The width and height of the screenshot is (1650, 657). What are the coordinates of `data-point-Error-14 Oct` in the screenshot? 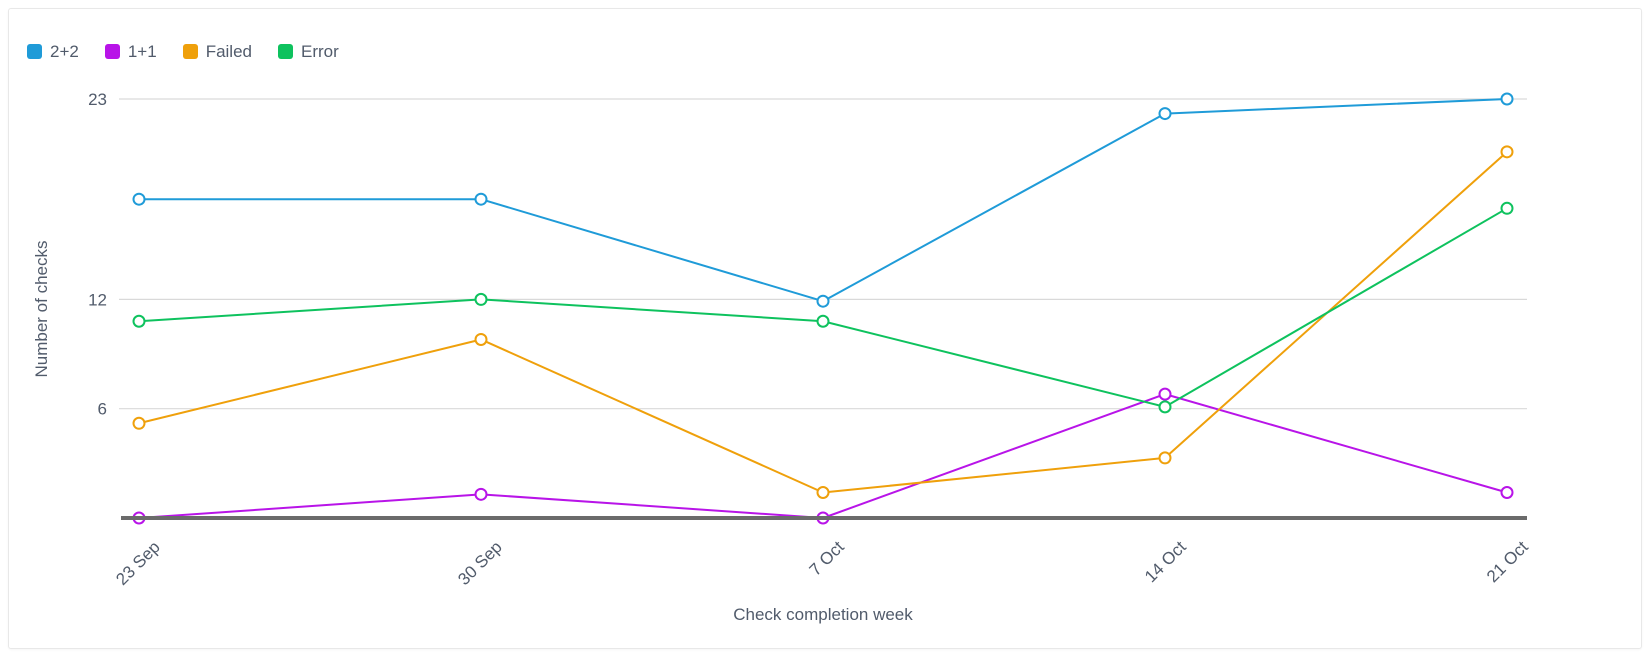 It's located at (1165, 407).